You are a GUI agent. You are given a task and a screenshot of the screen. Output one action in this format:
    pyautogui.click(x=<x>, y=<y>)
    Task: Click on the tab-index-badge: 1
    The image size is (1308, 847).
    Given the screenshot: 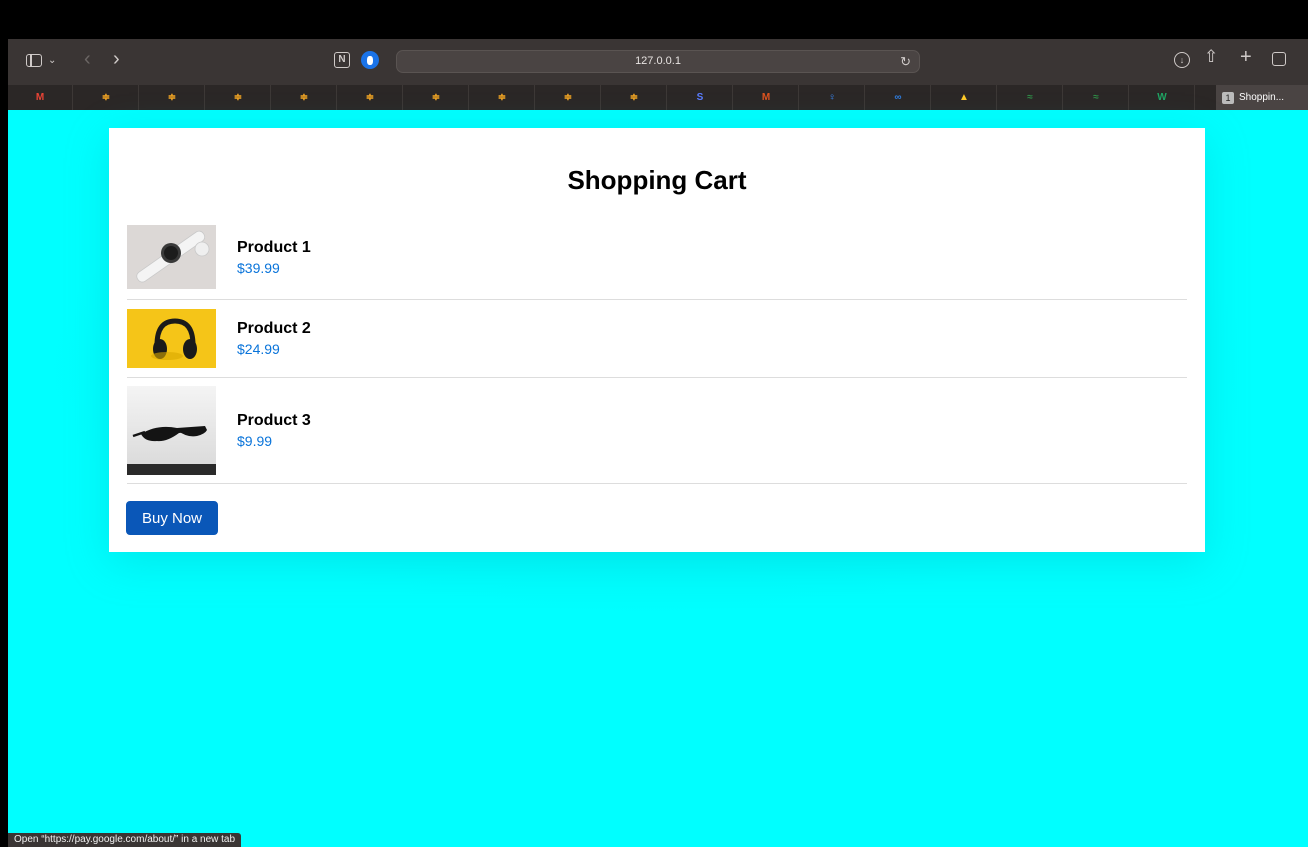 What is the action you would take?
    pyautogui.click(x=1228, y=97)
    